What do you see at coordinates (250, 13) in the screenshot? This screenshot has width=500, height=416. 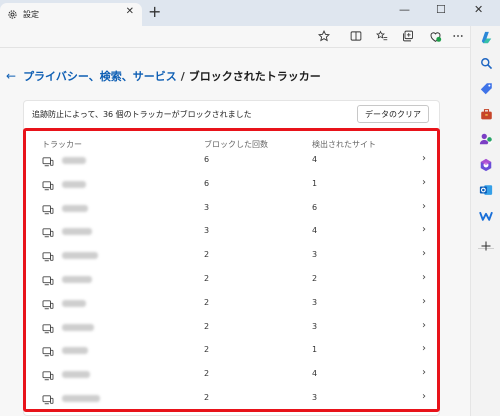 I see `title-bar: 設定 ✕ + — ☐ ✕` at bounding box center [250, 13].